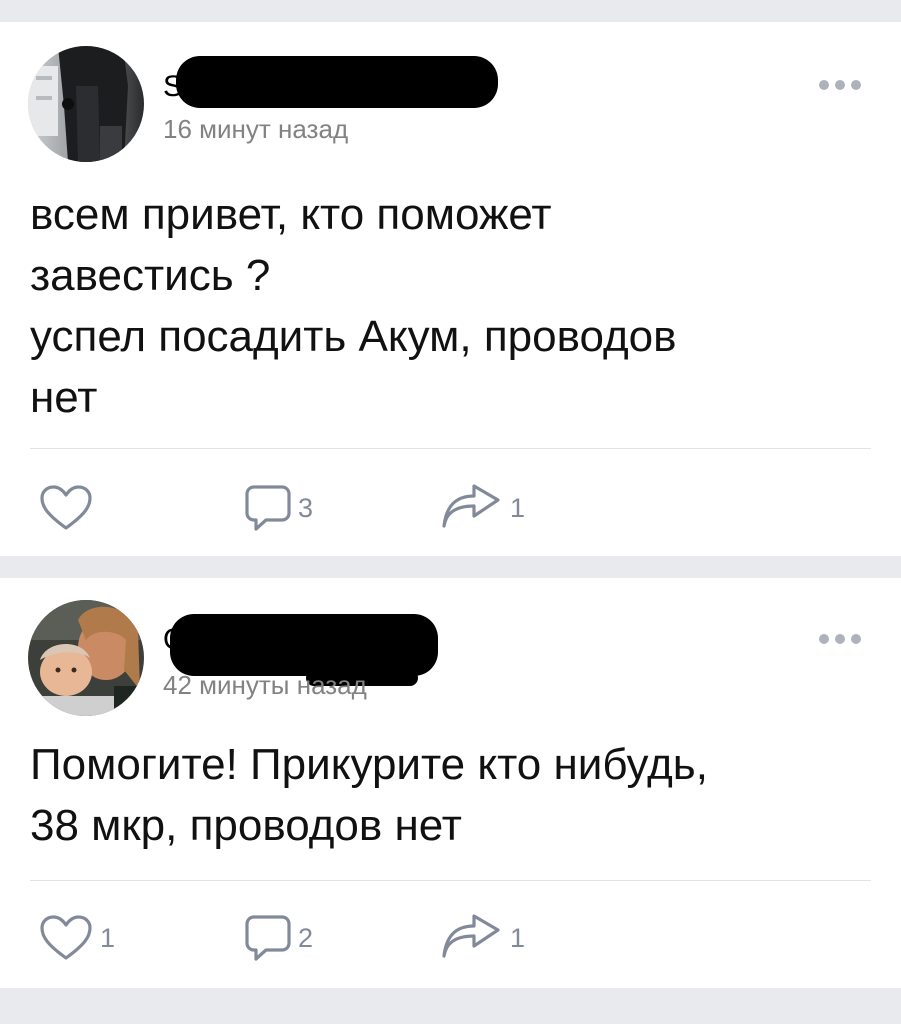 Image resolution: width=901 pixels, height=1024 pixels. What do you see at coordinates (306, 937) in the screenshot?
I see `comment-count: 2` at bounding box center [306, 937].